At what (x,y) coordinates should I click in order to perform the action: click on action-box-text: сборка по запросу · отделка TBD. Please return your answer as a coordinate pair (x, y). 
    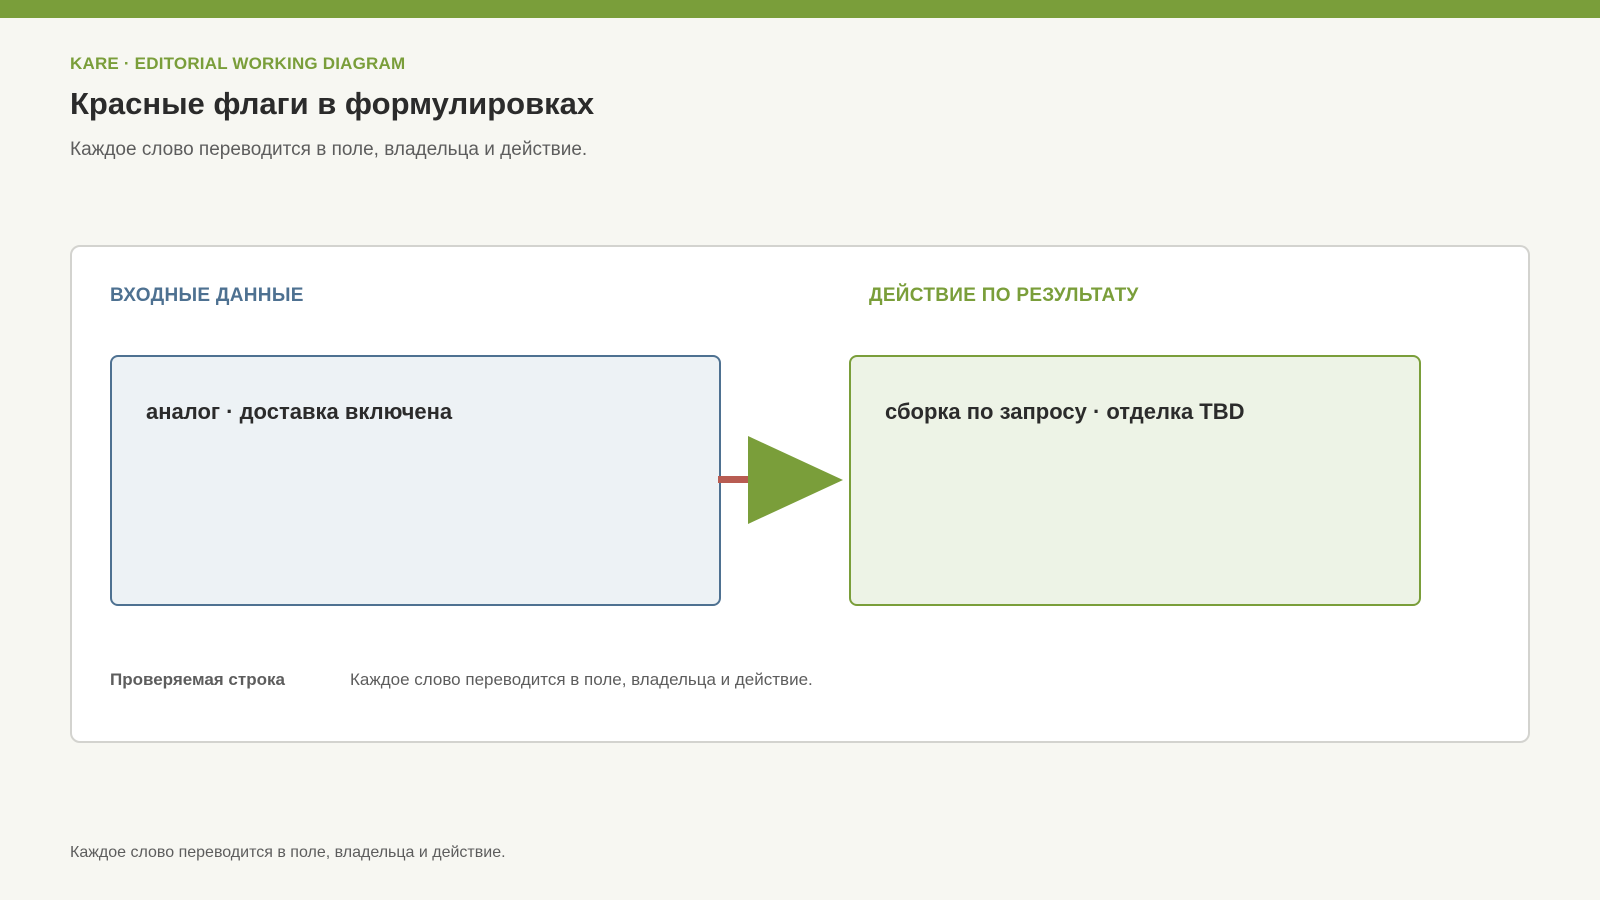
    Looking at the image, I should click on (1065, 411).